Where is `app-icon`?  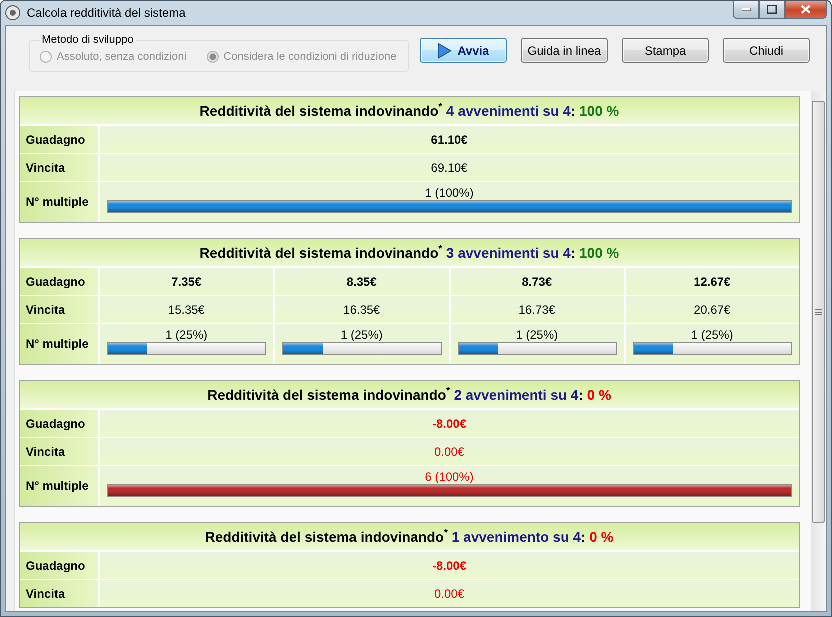
app-icon is located at coordinates (13, 13).